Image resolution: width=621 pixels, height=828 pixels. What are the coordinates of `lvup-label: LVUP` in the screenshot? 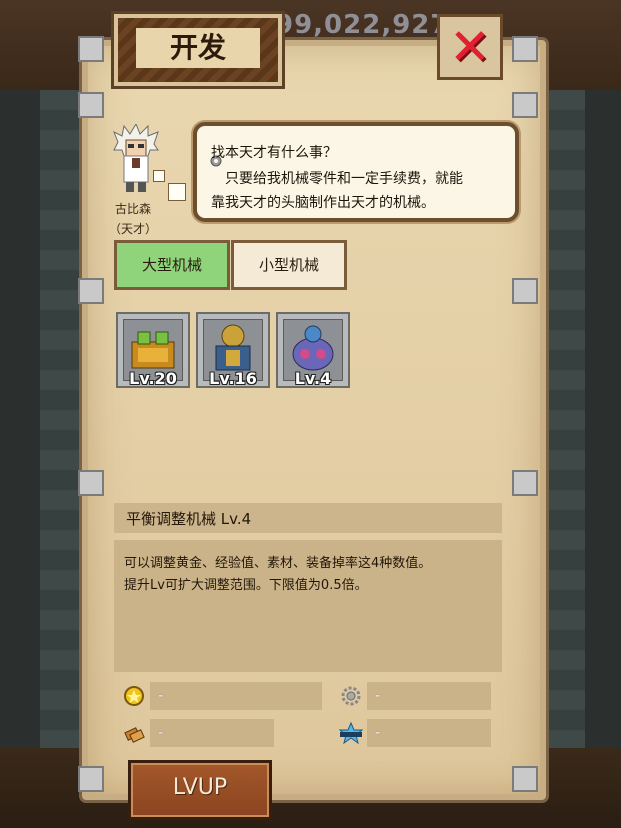 It's located at (200, 787).